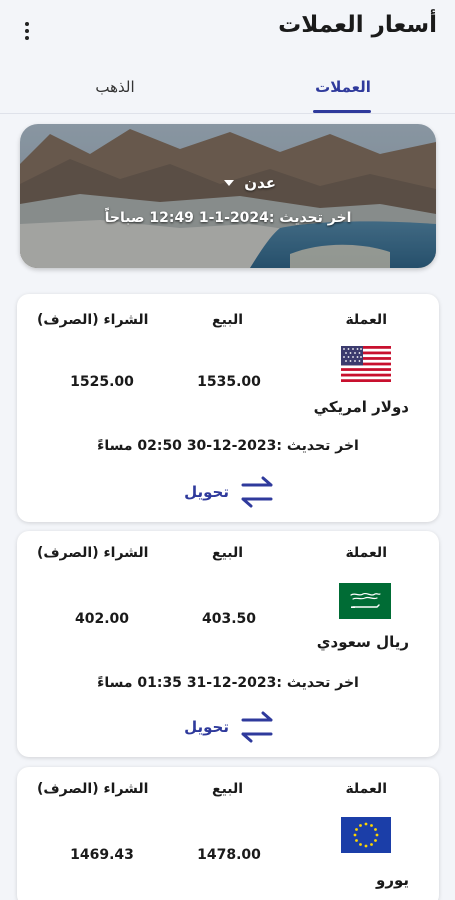 Image resolution: width=455 pixels, height=900 pixels. I want to click on sell-price: 1535.00, so click(229, 382).